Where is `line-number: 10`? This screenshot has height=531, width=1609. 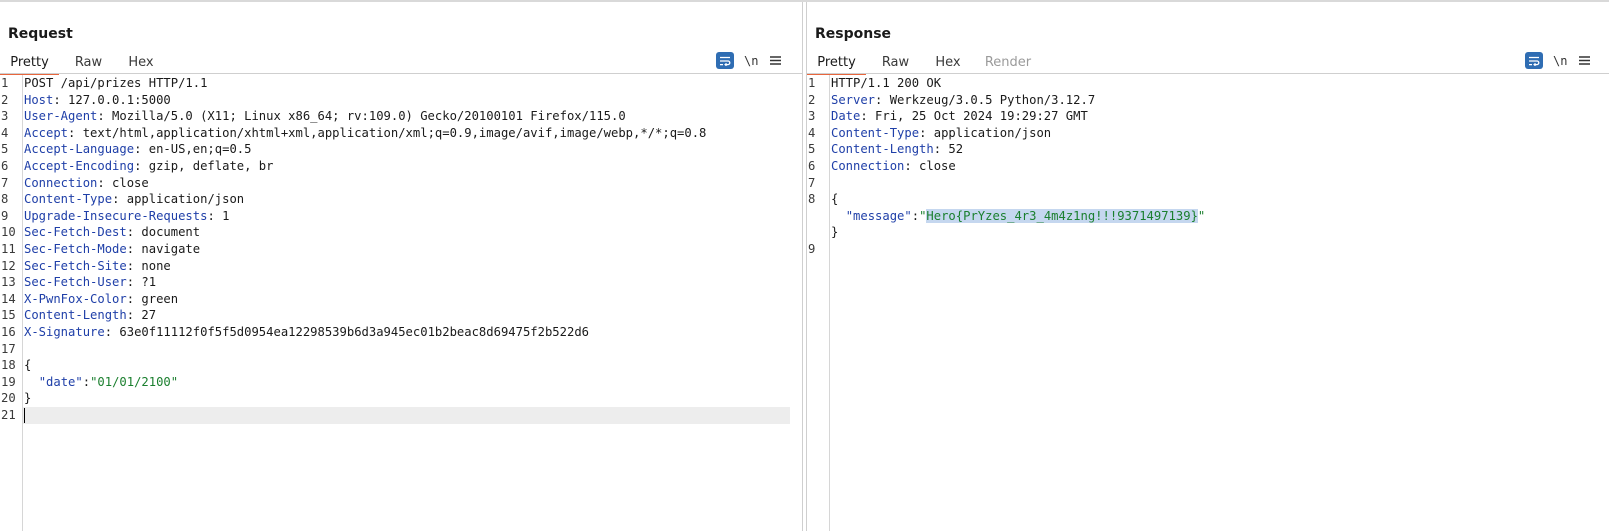 line-number: 10 is located at coordinates (8, 232).